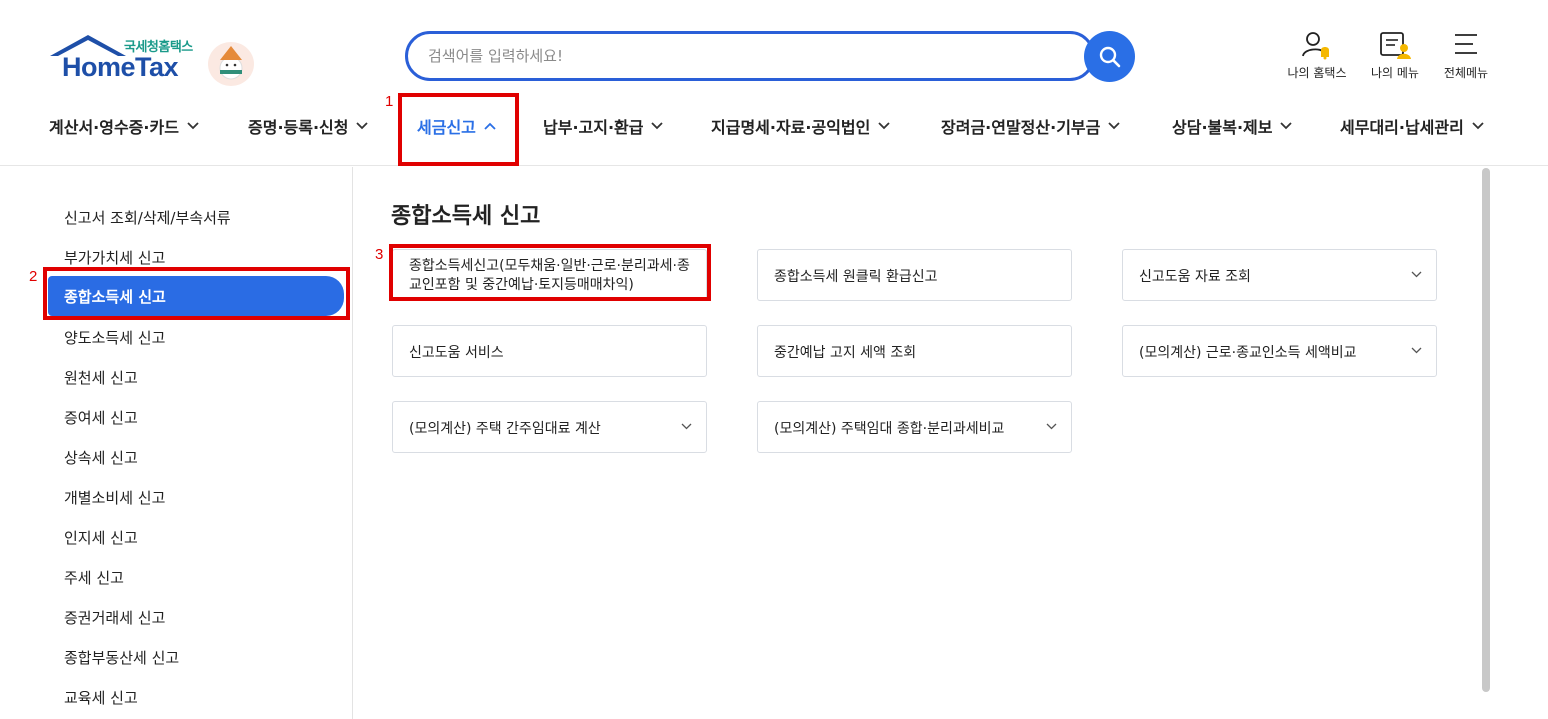  I want to click on sidebar-item-education-tax: 교육세 신고, so click(101, 697).